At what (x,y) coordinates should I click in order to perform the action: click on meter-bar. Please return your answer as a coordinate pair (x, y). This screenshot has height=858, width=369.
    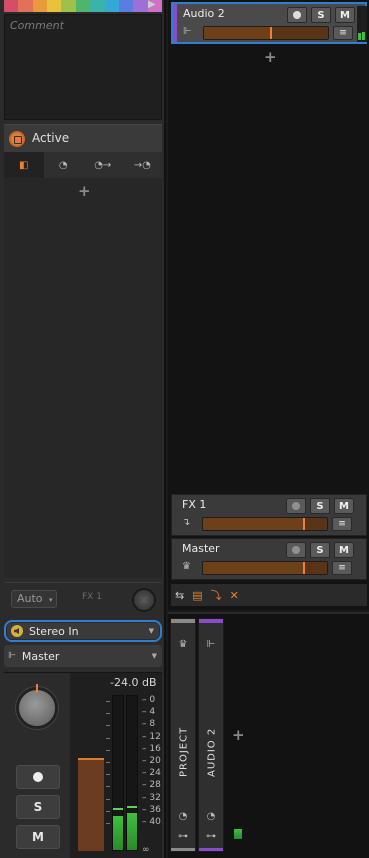
    Looking at the image, I should click on (359, 36).